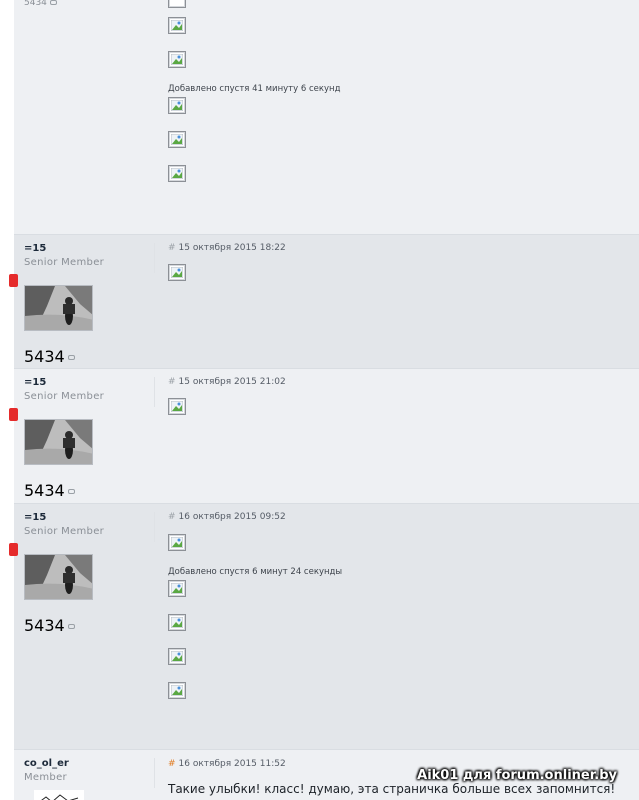  What do you see at coordinates (89, 763) in the screenshot?
I see `author-nick: co_ol_er` at bounding box center [89, 763].